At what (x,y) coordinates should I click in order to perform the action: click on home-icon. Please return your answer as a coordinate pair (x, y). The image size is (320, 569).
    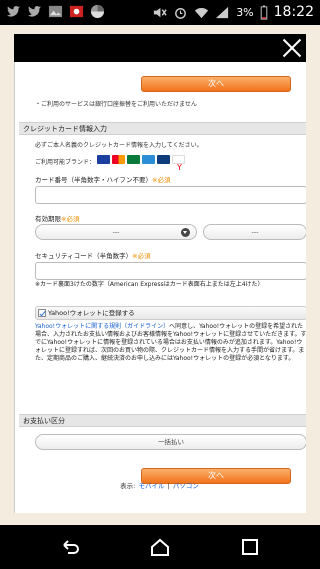
    Looking at the image, I should click on (160, 547).